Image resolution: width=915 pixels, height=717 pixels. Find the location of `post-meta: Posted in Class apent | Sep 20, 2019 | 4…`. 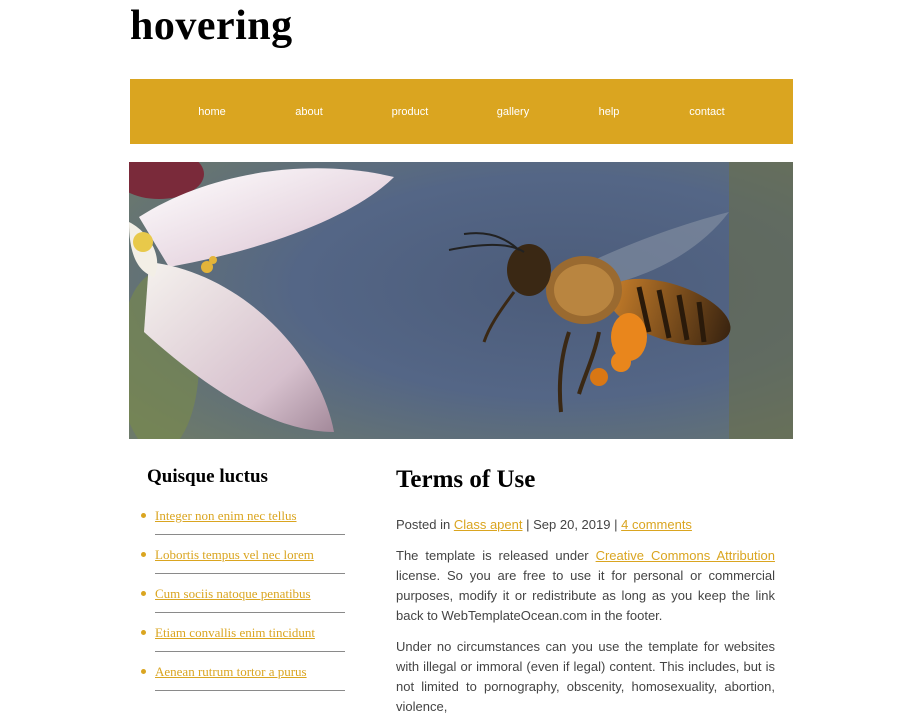

post-meta: Posted in Class apent | Sep 20, 2019 | 4… is located at coordinates (544, 524).